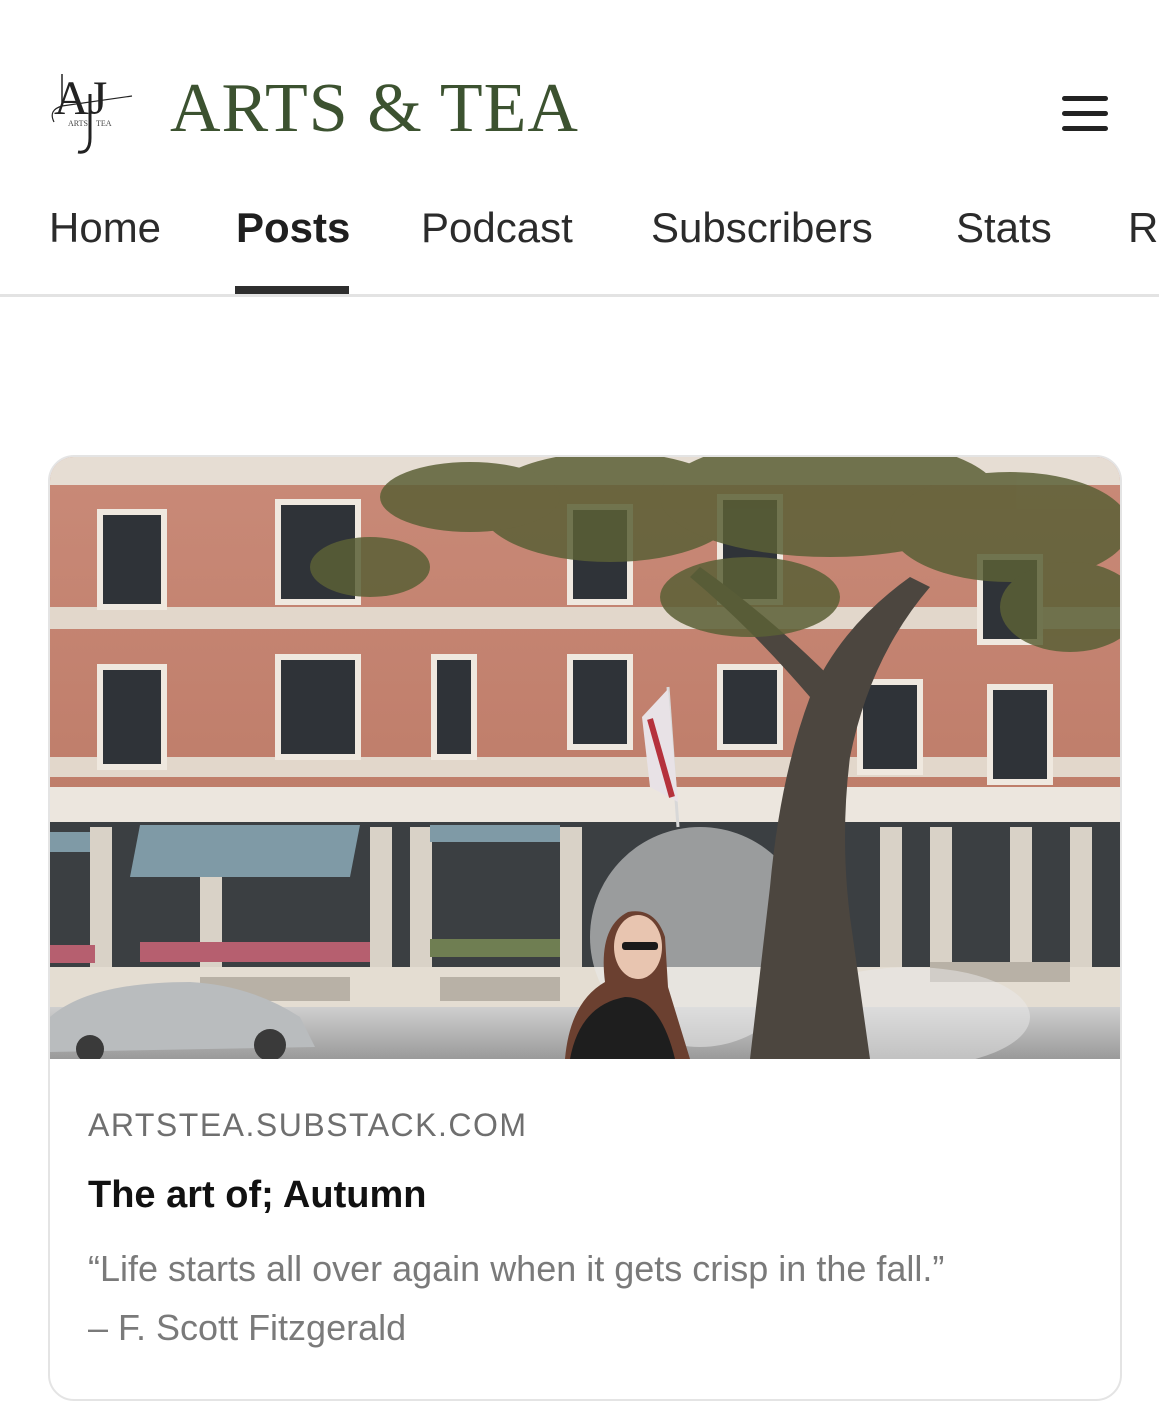 The image size is (1159, 1426). Describe the element at coordinates (292, 290) in the screenshot. I see `active-tab-indicator` at that location.